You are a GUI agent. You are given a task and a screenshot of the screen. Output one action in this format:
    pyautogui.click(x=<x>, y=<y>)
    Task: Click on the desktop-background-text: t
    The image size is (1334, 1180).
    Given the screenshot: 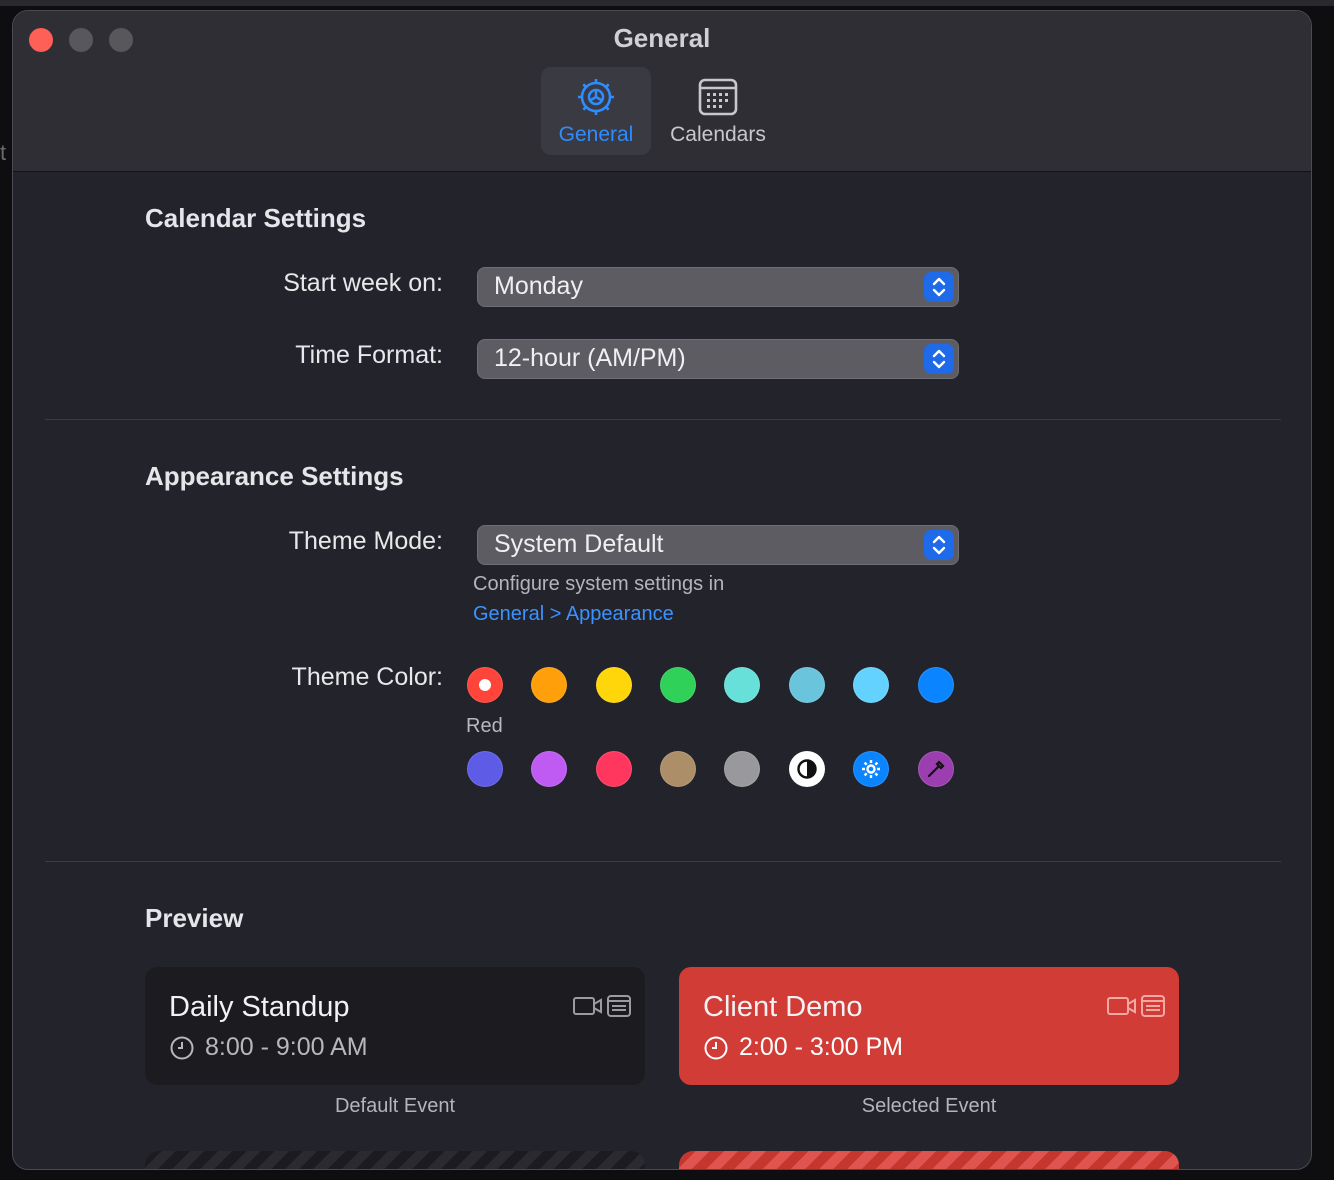 What is the action you would take?
    pyautogui.click(x=3, y=152)
    